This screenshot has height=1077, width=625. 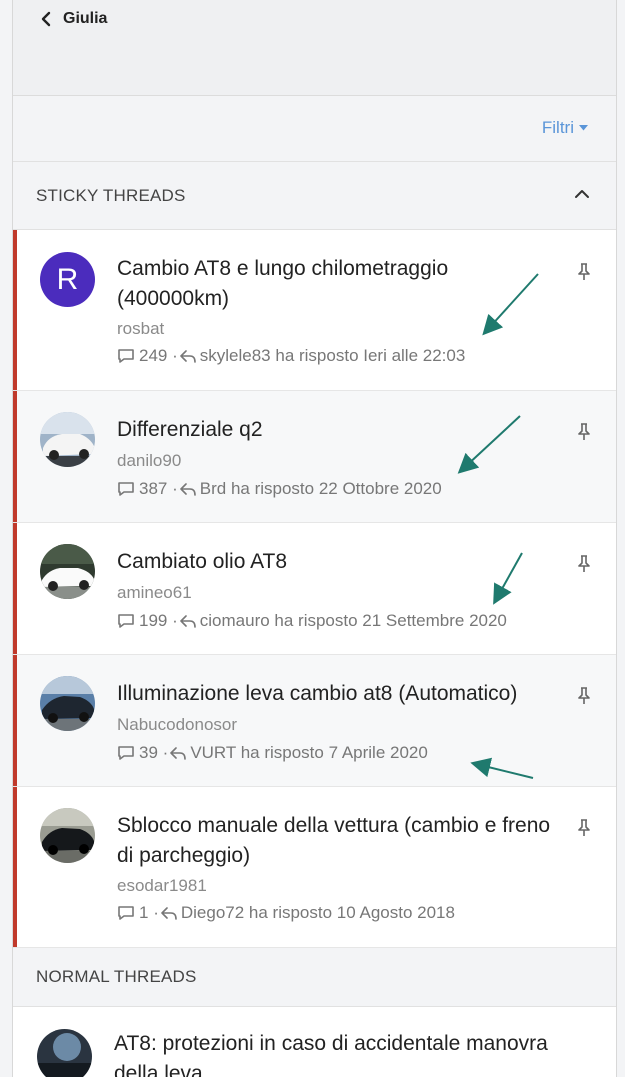 What do you see at coordinates (353, 621) in the screenshot?
I see `last-reply: ciomauro ha risposto 21 Settembre 2020` at bounding box center [353, 621].